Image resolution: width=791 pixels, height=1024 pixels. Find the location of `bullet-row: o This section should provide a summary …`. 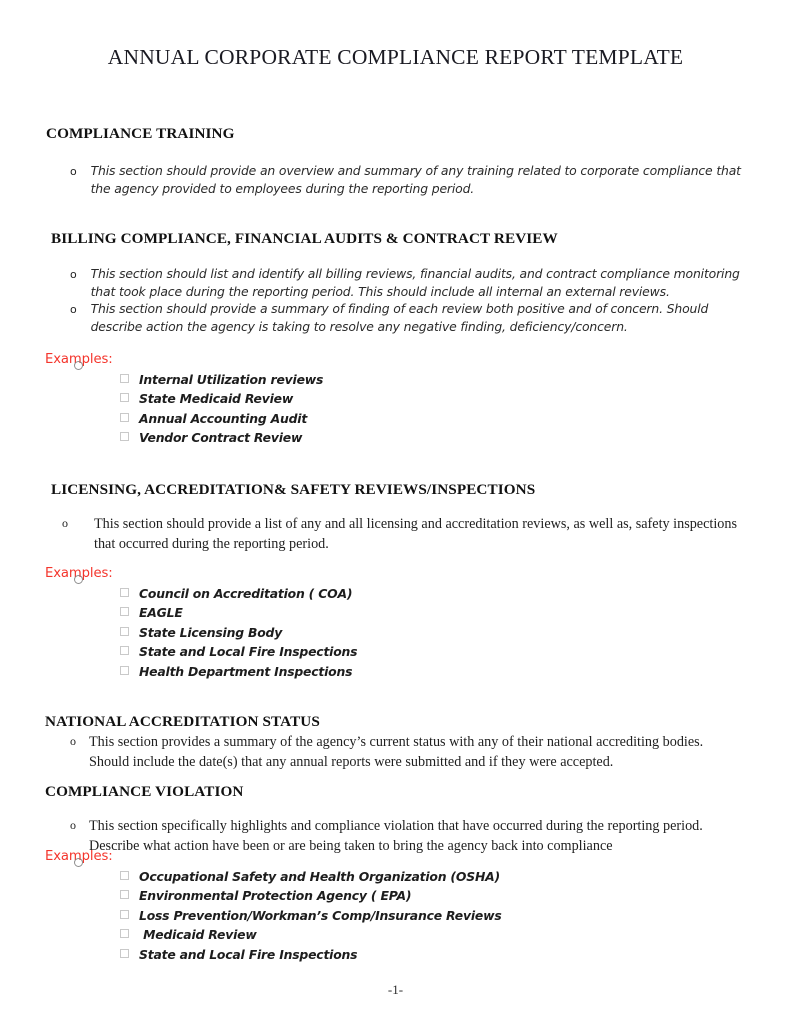

bullet-row: o This section should provide a summary … is located at coordinates (409, 318).